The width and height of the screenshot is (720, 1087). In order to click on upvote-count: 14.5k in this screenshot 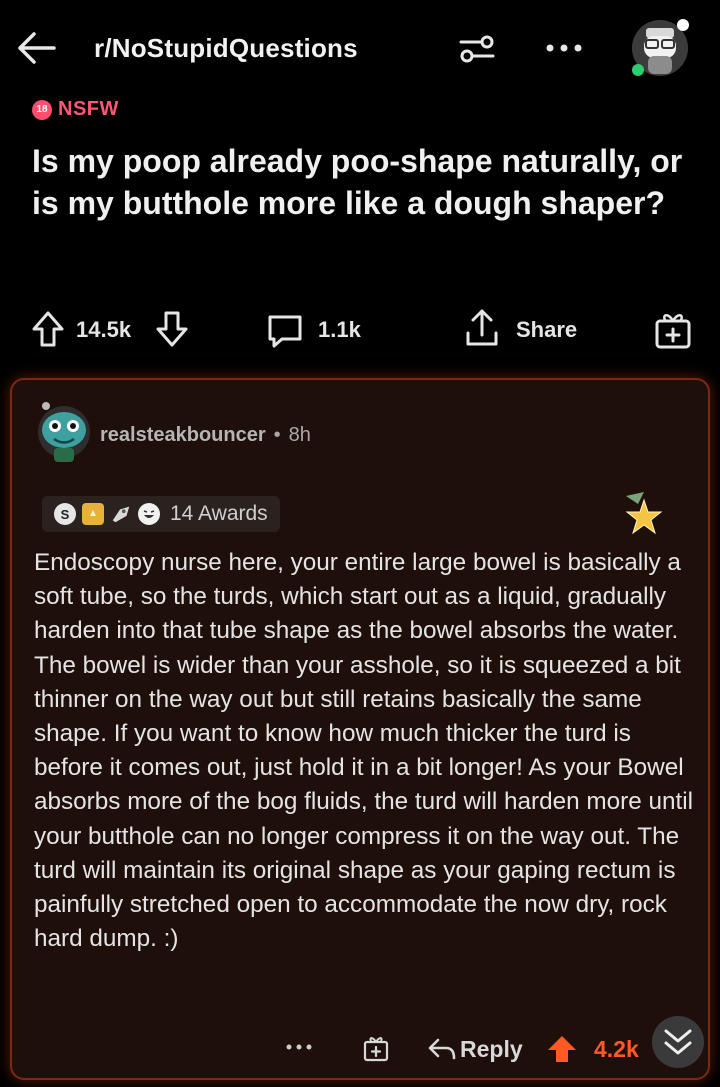, I will do `click(104, 329)`.